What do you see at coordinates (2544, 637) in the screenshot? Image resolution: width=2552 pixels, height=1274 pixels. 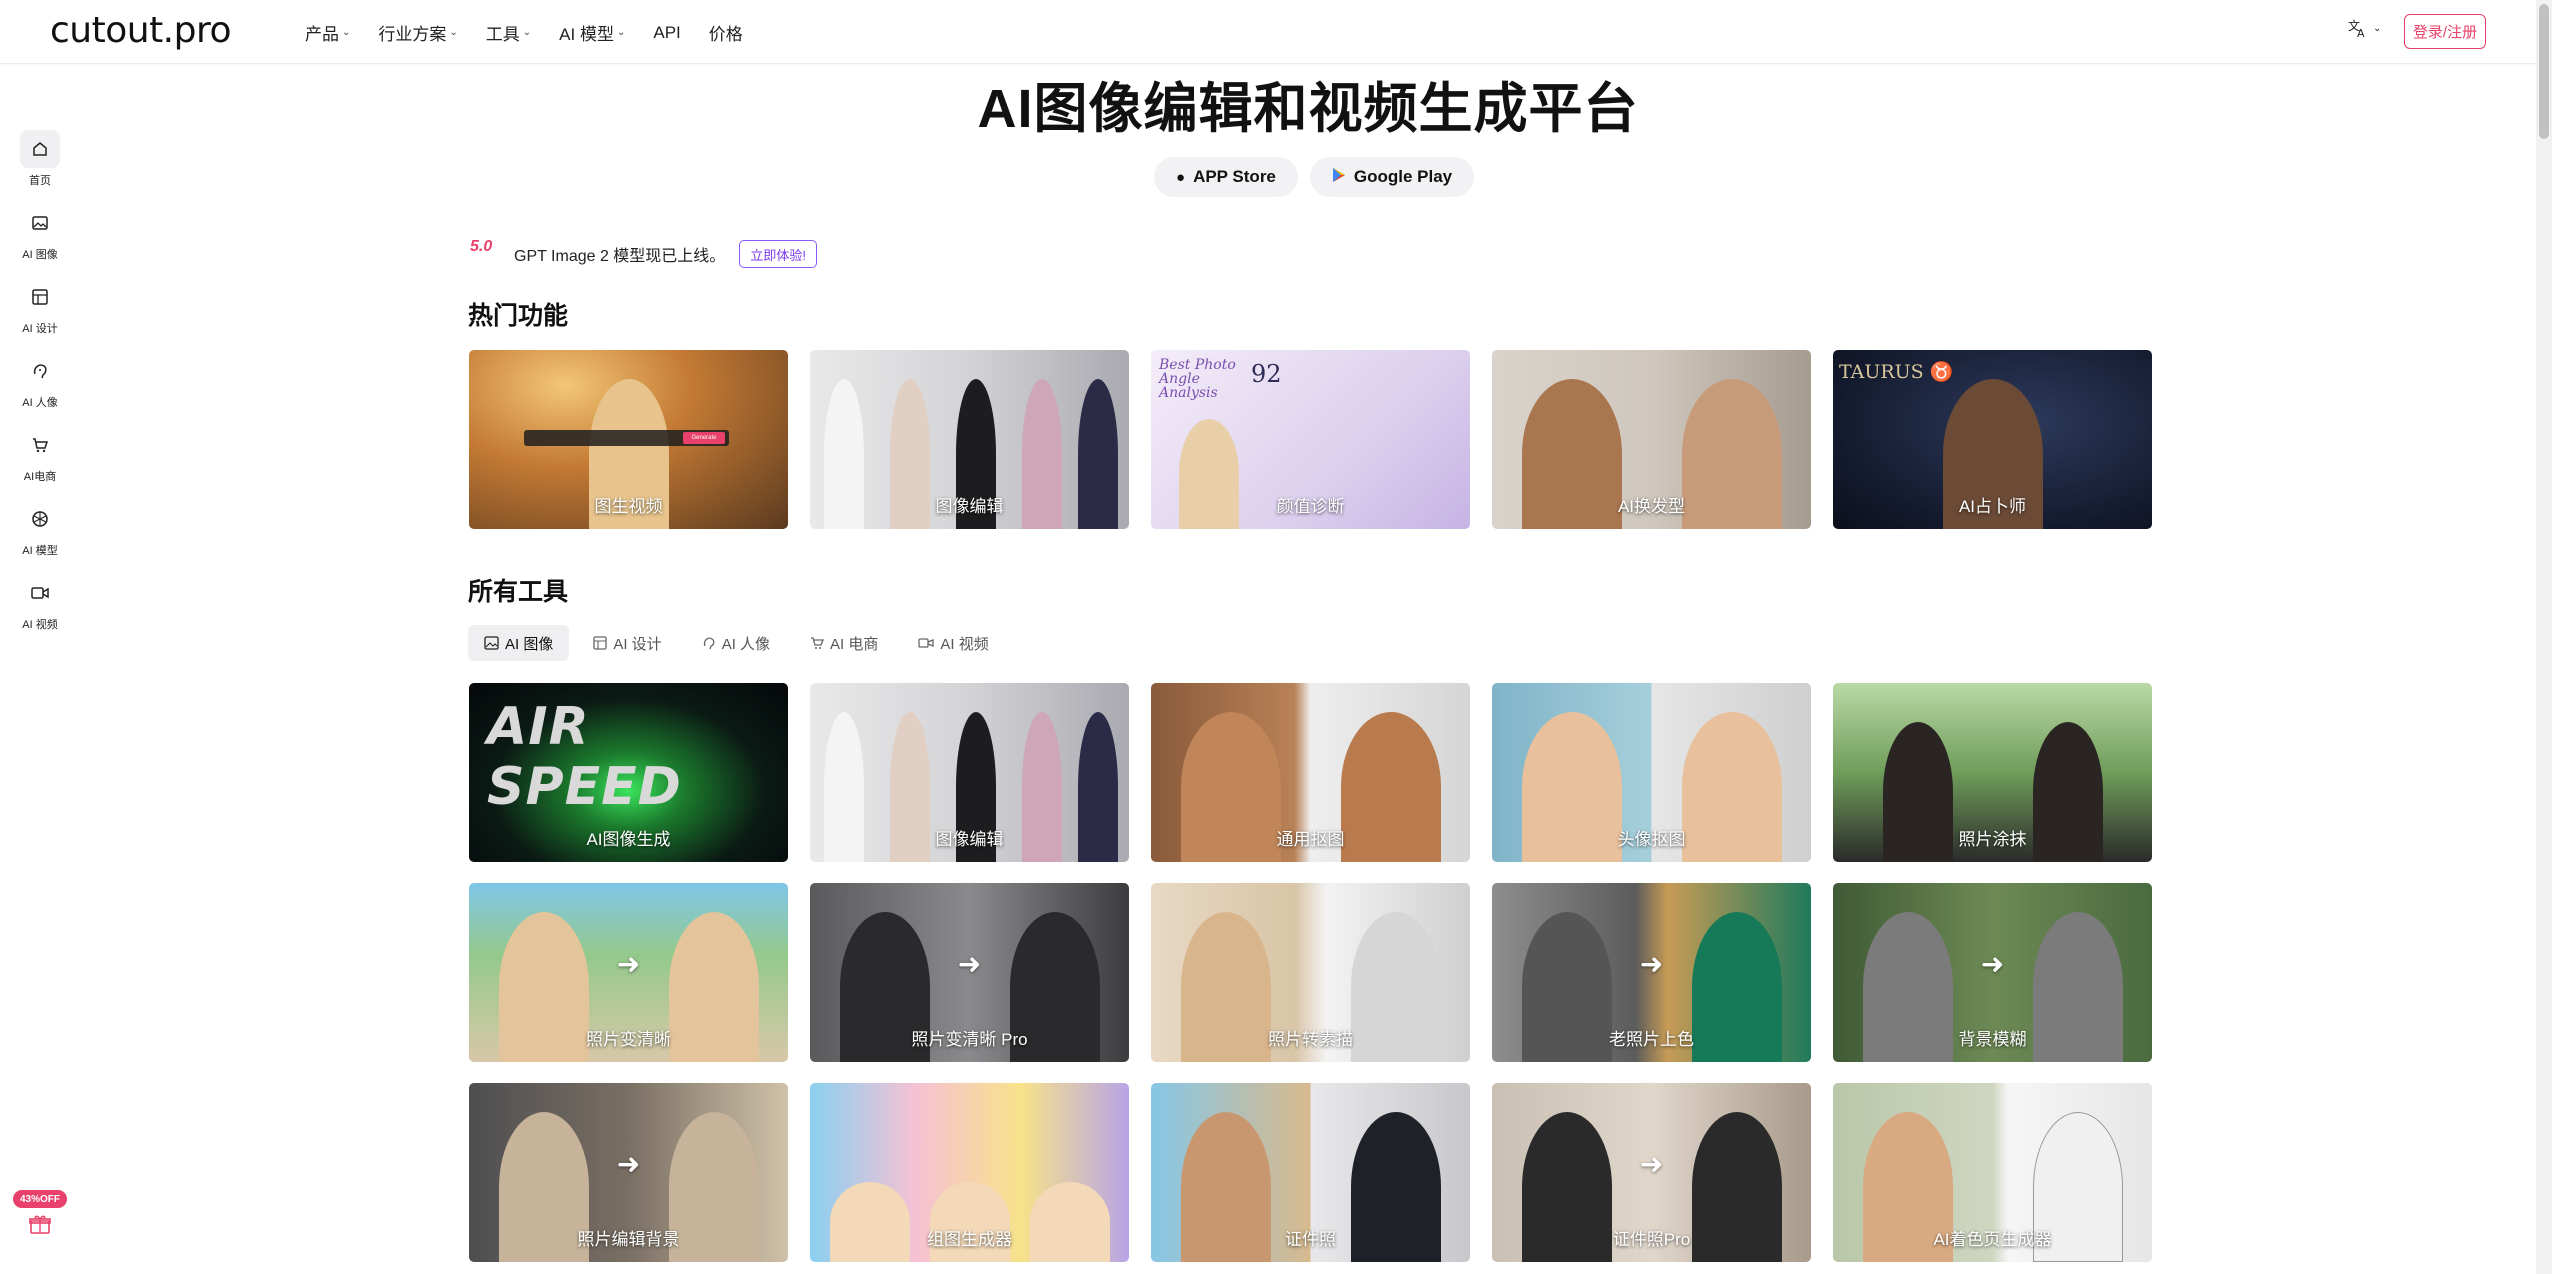 I see `page-scrollbar` at bounding box center [2544, 637].